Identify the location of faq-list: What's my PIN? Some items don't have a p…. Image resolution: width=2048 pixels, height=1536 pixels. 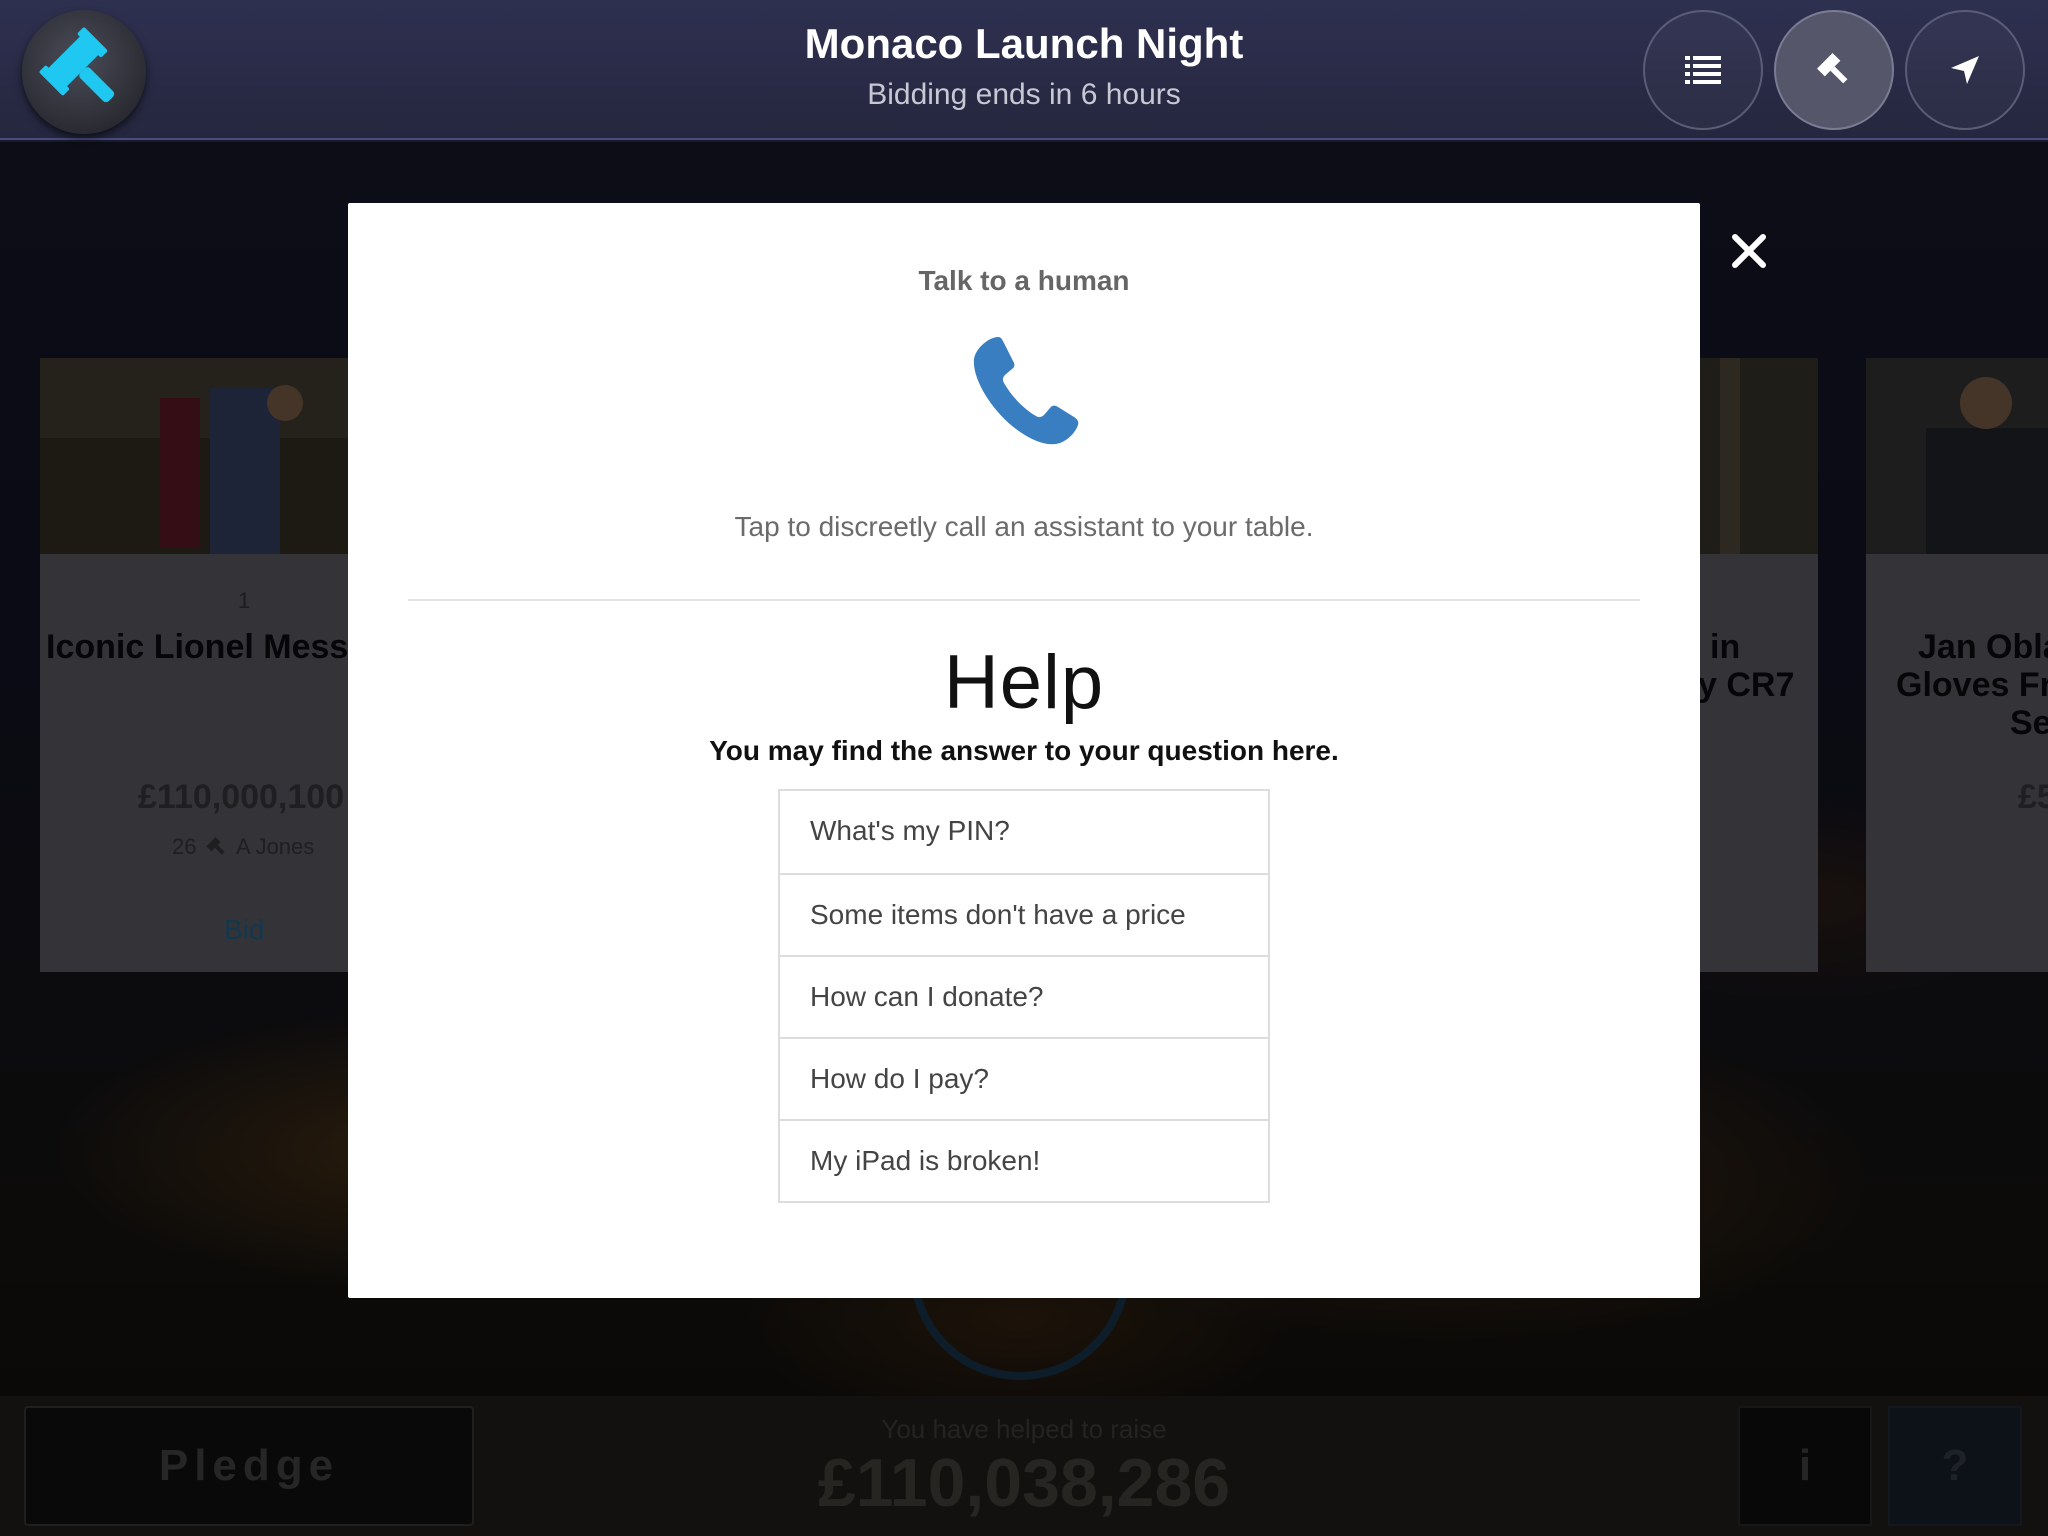
(1024, 996).